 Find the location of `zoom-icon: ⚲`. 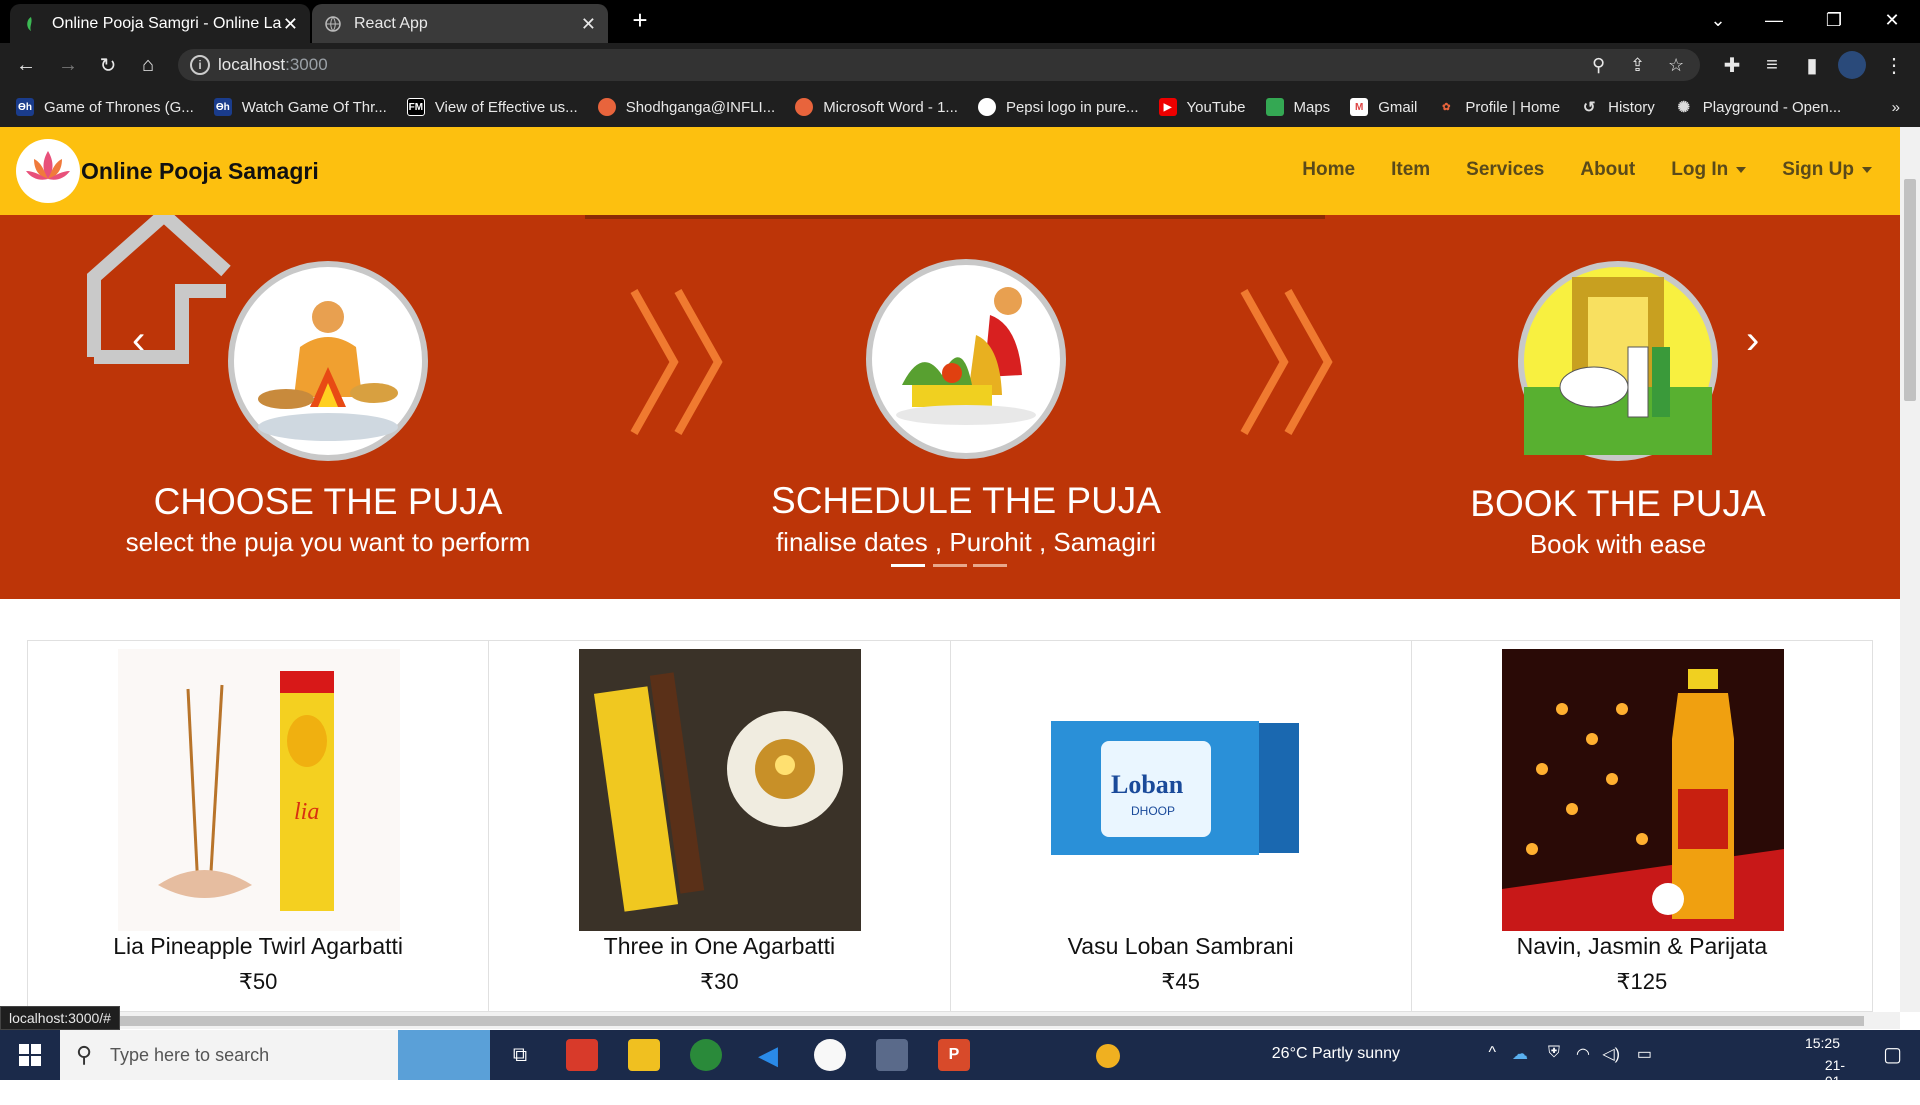

zoom-icon: ⚲ is located at coordinates (1598, 65).